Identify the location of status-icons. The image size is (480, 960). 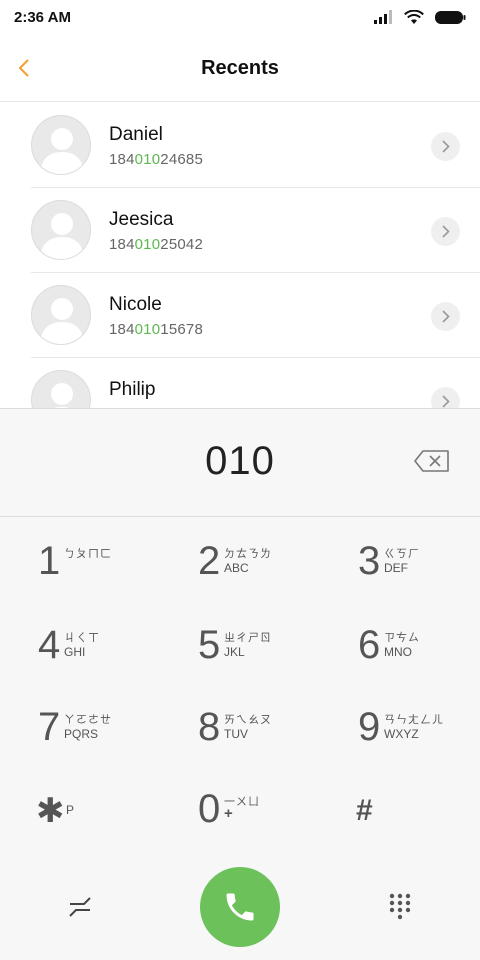
(420, 17).